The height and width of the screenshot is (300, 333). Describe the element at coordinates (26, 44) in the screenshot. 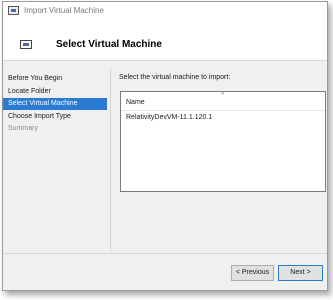

I see `virtual-machine-icon` at that location.